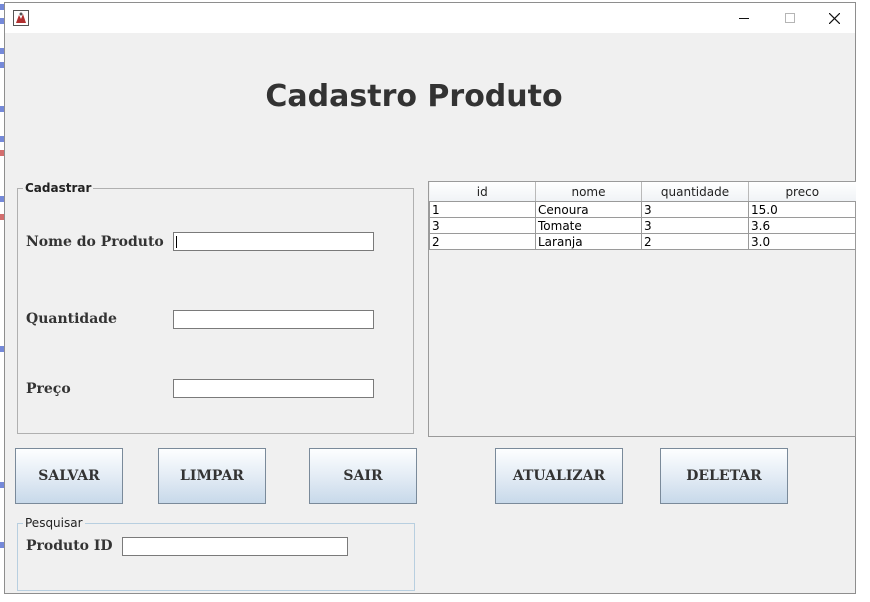 The height and width of the screenshot is (602, 870). I want to click on table-header-row: id nome quantidade preco, so click(642, 192).